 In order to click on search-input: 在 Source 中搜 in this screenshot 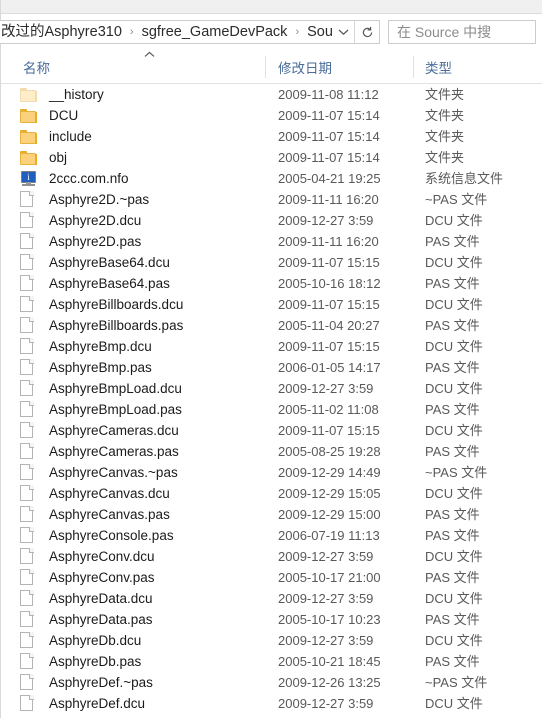, I will do `click(462, 32)`.